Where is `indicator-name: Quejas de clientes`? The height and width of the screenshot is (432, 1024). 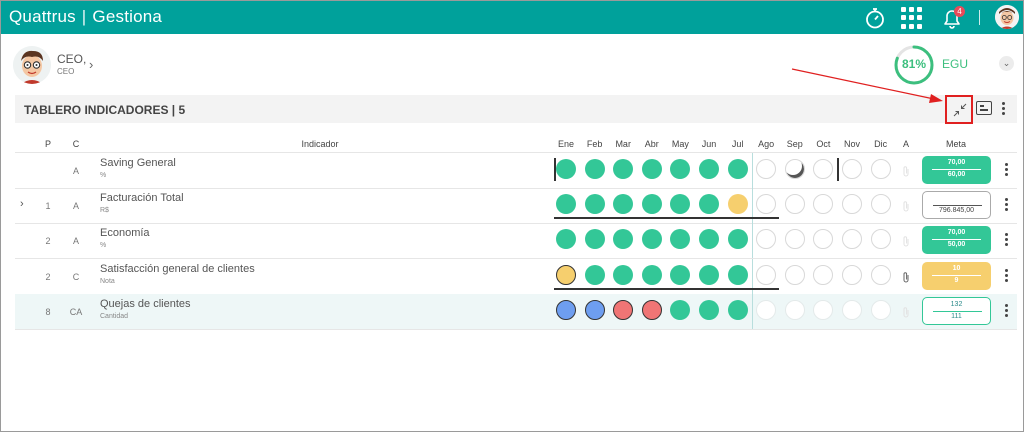 indicator-name: Quejas de clientes is located at coordinates (145, 304).